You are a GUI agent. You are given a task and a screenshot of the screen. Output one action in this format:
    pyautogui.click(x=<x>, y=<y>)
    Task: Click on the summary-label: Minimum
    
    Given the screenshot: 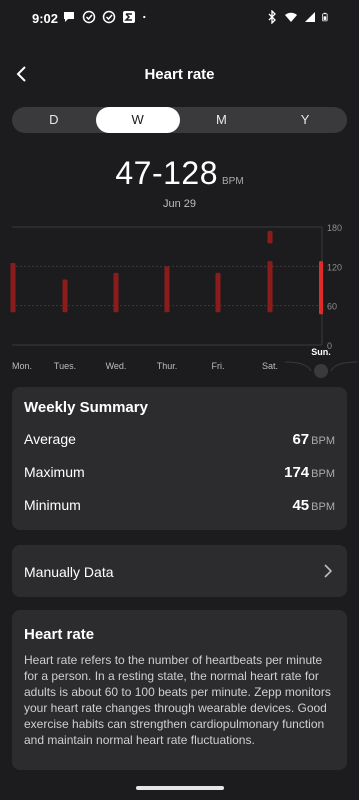 What is the action you would take?
    pyautogui.click(x=52, y=505)
    